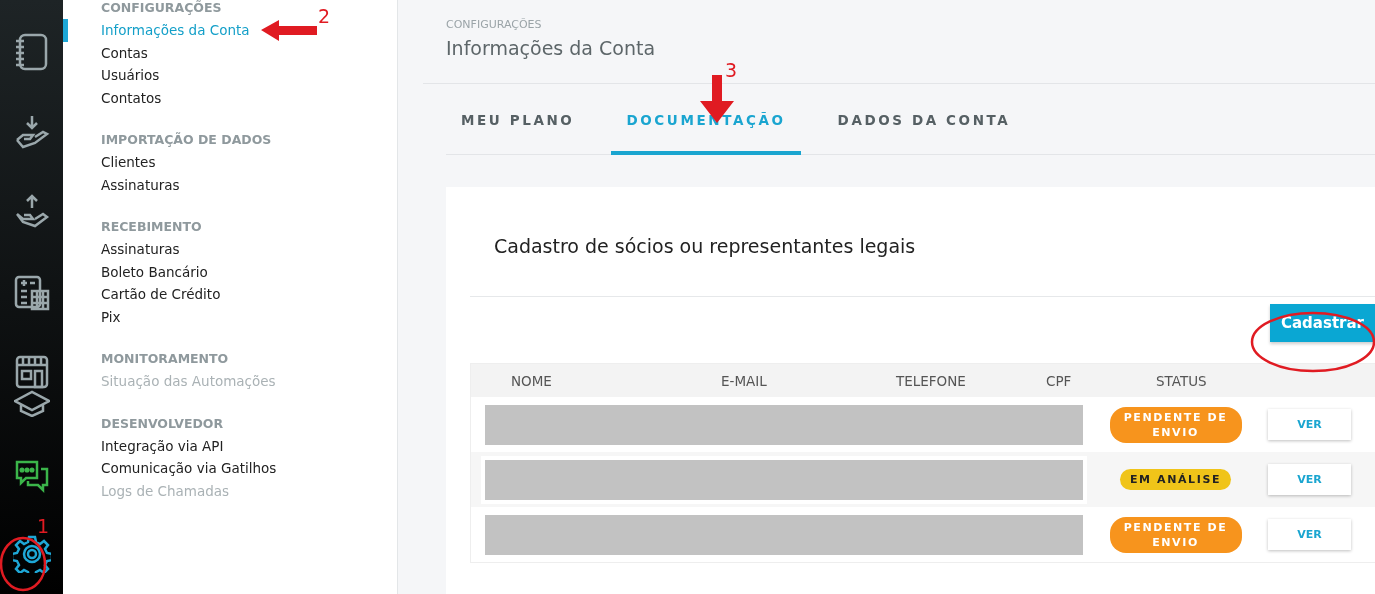 Image resolution: width=1375 pixels, height=594 pixels. What do you see at coordinates (494, 25) in the screenshot?
I see `breadcrumb: CONFIGURAÇÕES` at bounding box center [494, 25].